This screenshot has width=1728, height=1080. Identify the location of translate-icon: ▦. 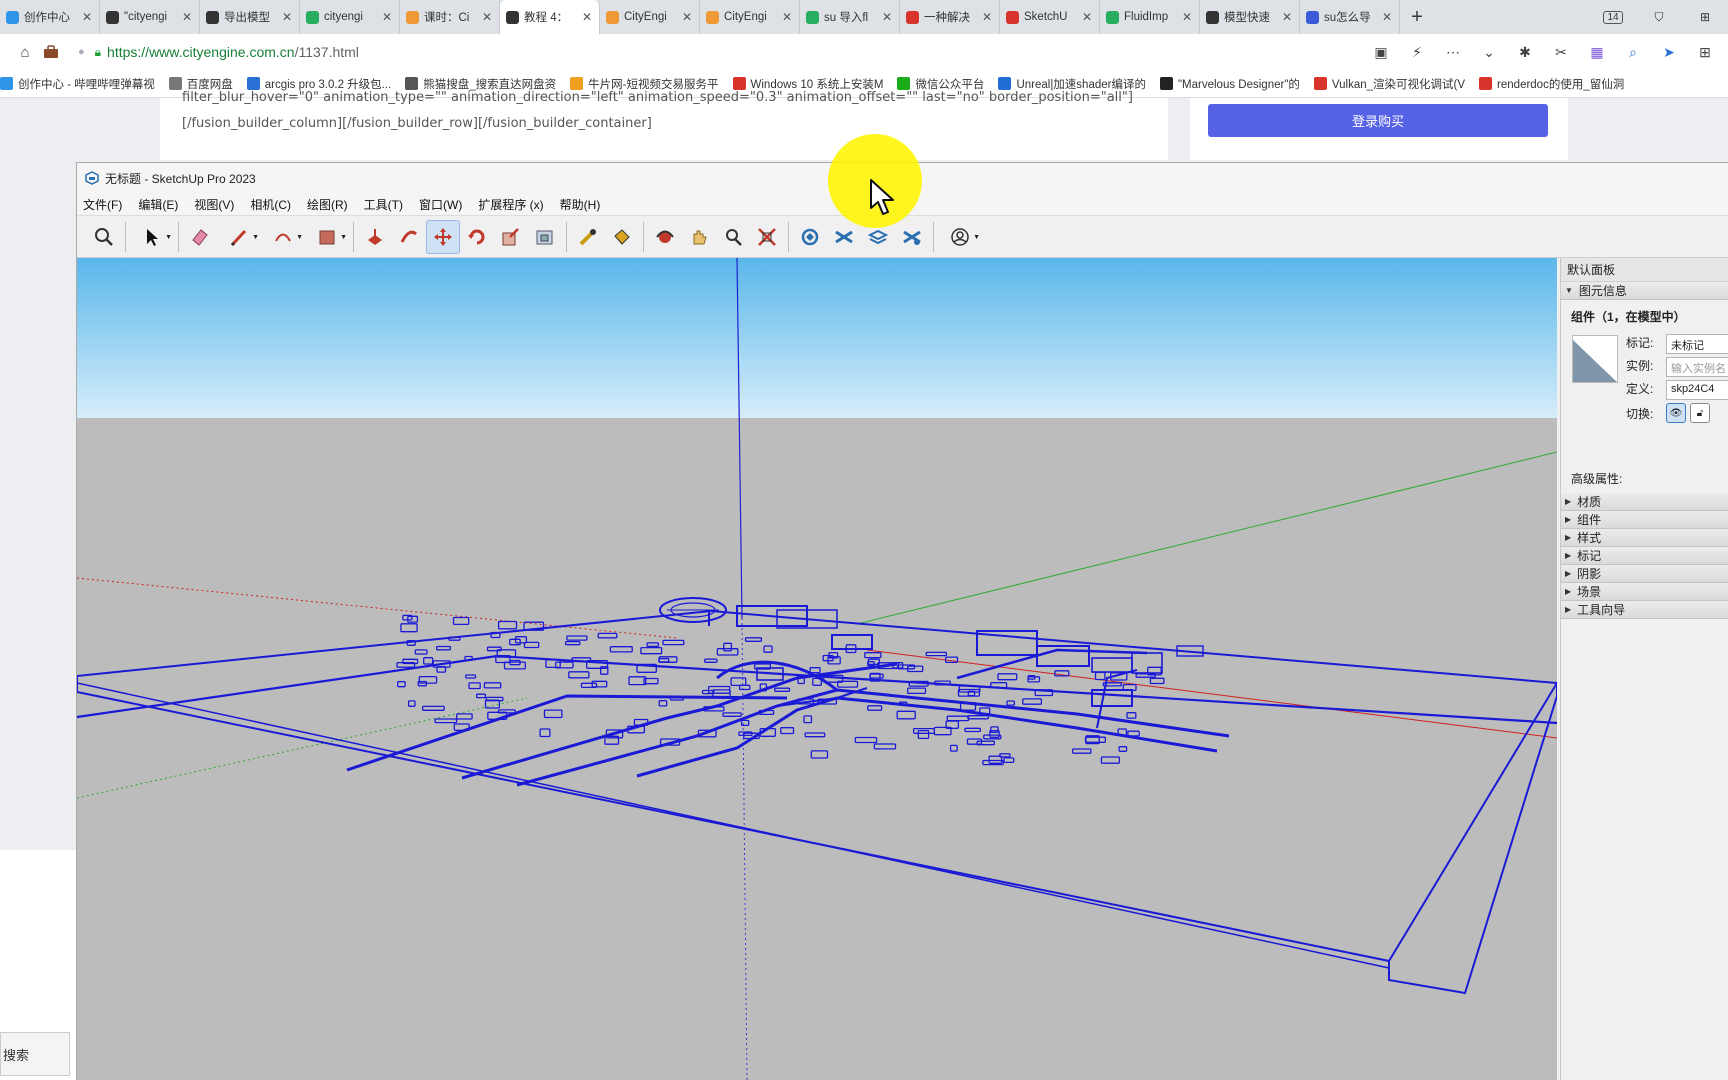
(1597, 52).